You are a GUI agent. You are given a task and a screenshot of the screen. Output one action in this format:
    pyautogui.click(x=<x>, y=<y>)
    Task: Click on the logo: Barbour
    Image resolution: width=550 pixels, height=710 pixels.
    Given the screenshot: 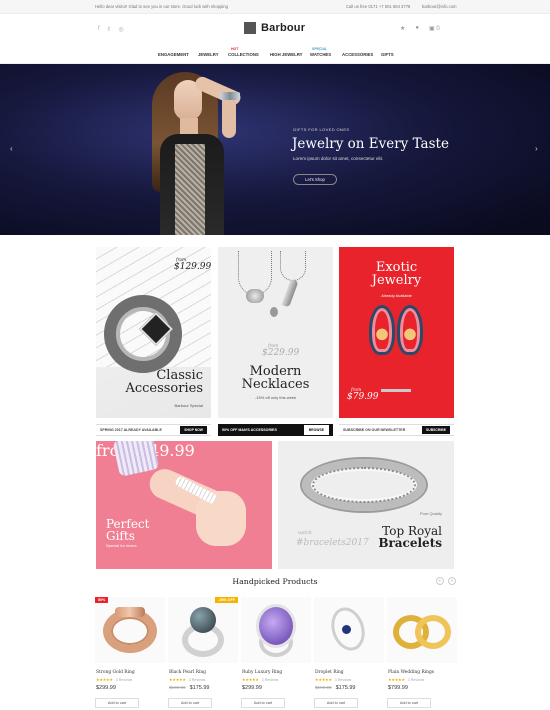 What is the action you would take?
    pyautogui.click(x=274, y=28)
    